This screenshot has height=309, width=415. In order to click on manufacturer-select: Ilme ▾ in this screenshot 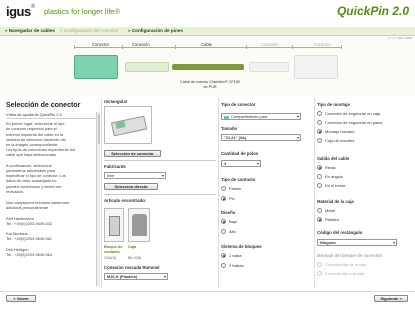, I will do `click(135, 175)`.